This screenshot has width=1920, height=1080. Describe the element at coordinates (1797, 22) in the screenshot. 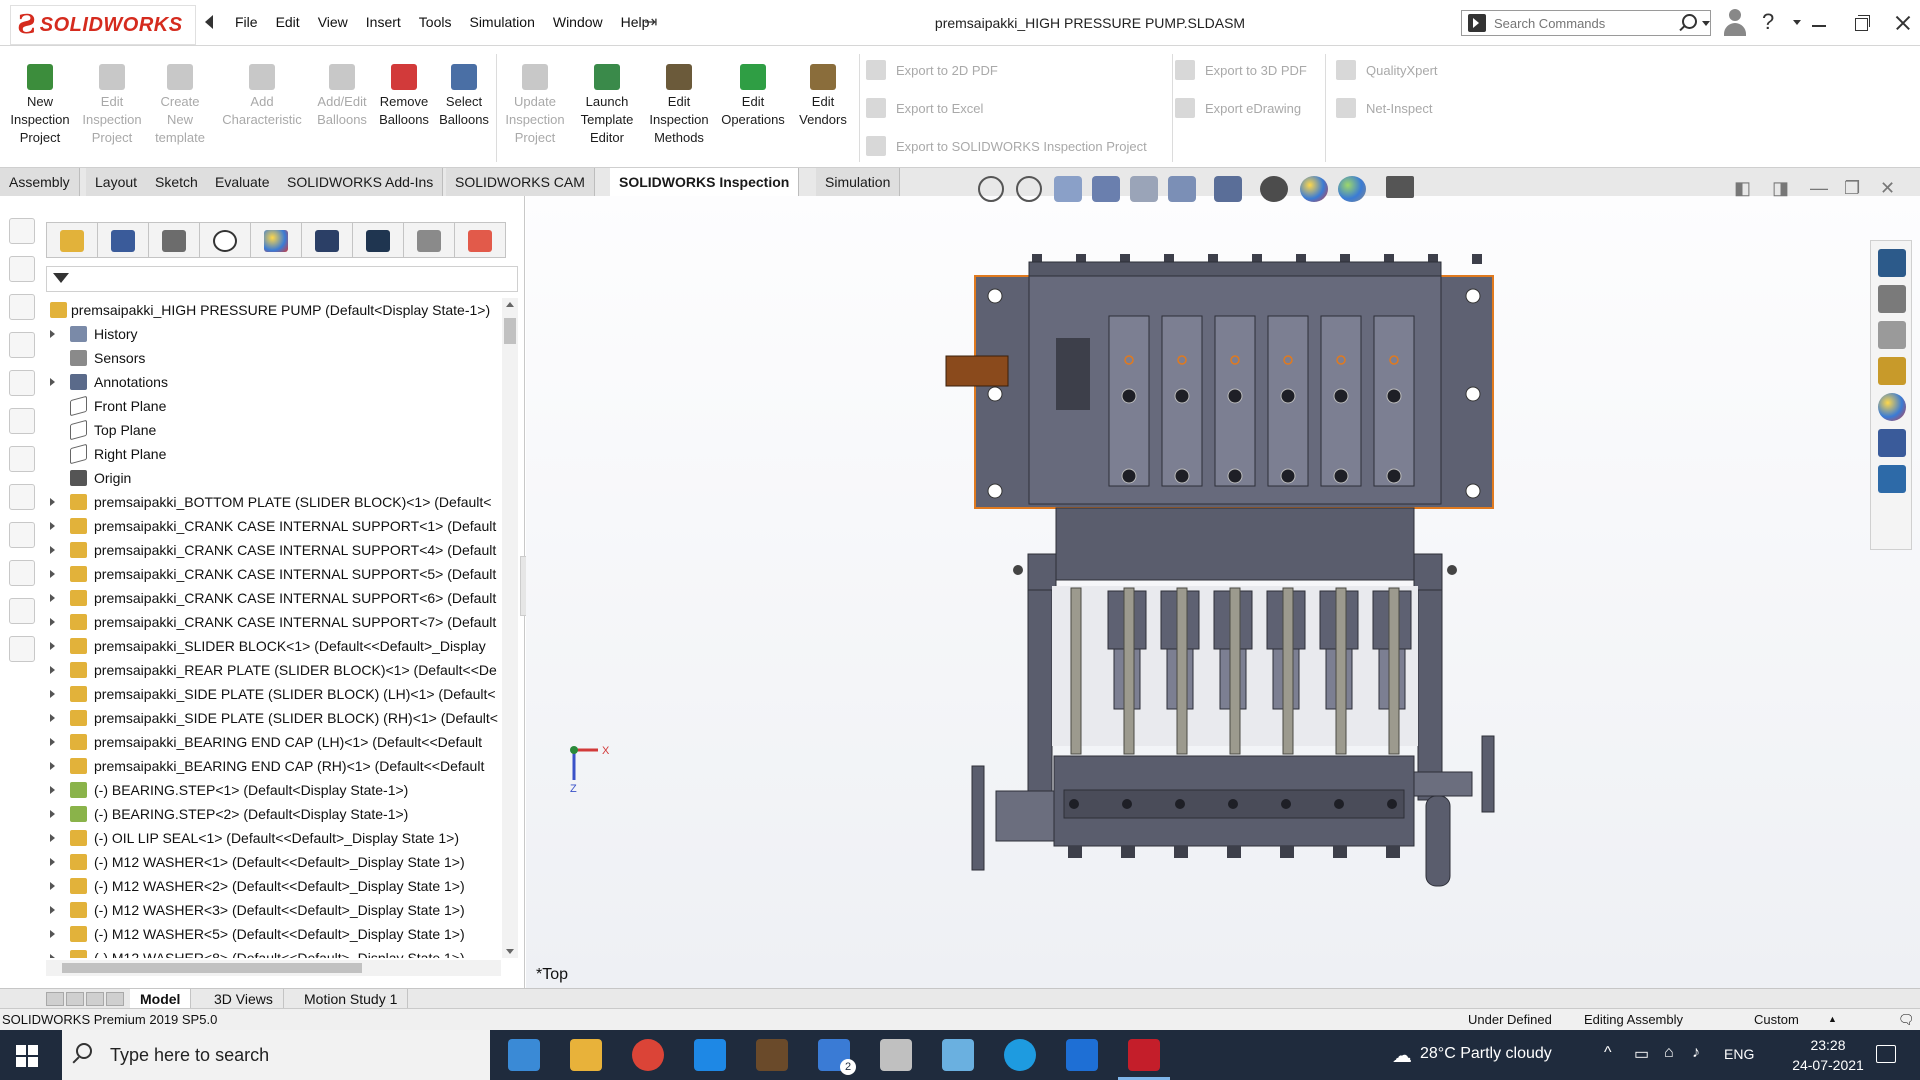

I see `help-dropdown-icon` at that location.